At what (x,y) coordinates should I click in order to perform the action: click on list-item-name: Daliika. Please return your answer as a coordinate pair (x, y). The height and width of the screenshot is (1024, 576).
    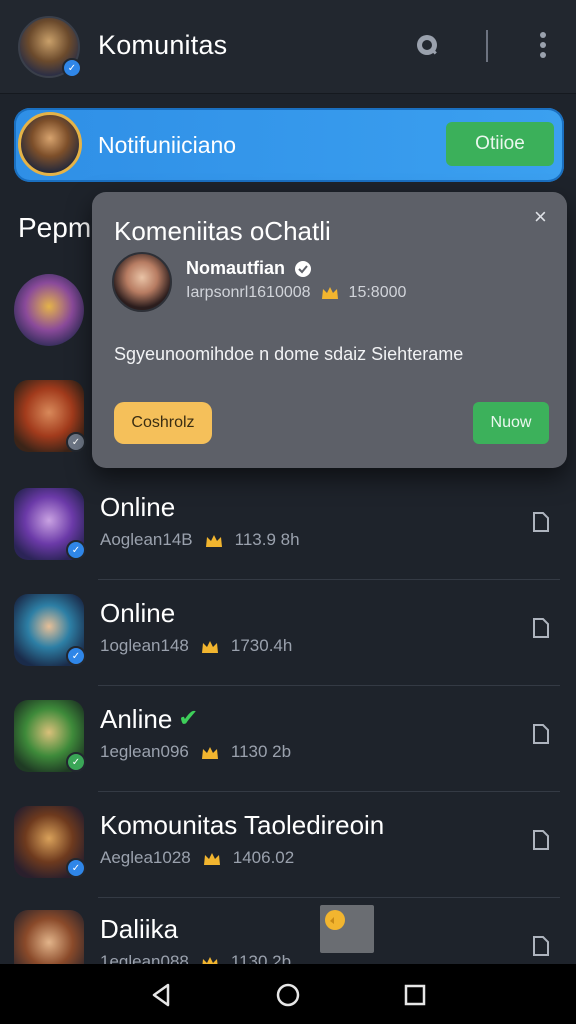
    Looking at the image, I should click on (139, 929).